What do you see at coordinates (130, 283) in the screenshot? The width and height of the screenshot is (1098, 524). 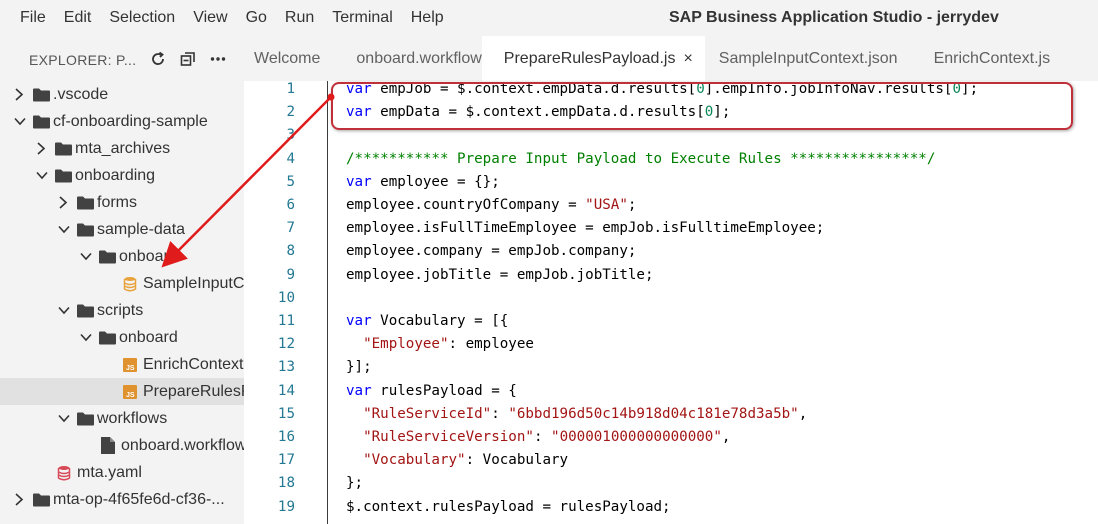 I see `json-file-icon` at bounding box center [130, 283].